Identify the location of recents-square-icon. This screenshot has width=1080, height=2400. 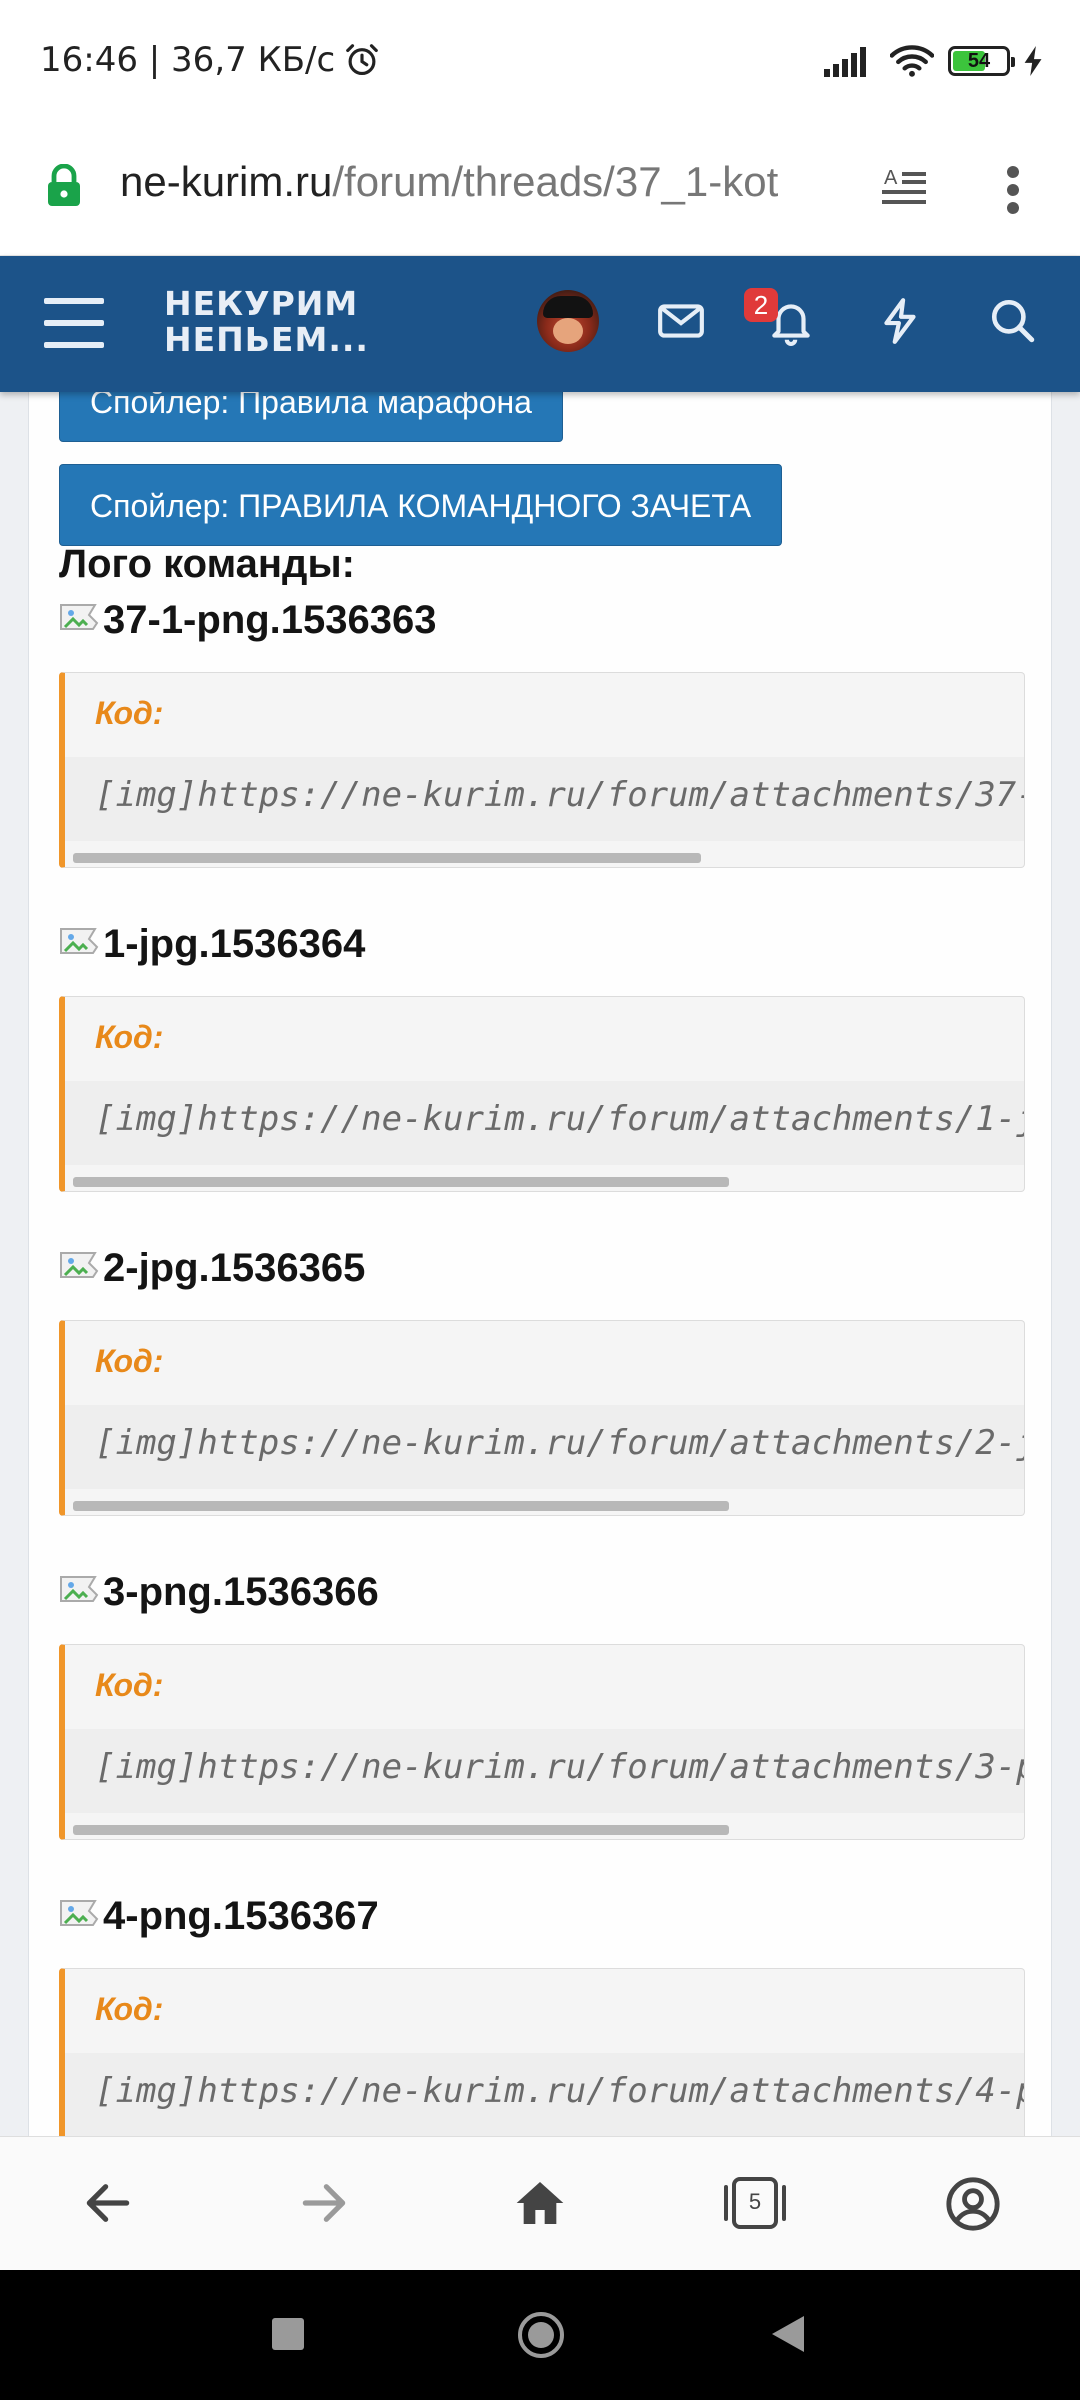
(288, 2334).